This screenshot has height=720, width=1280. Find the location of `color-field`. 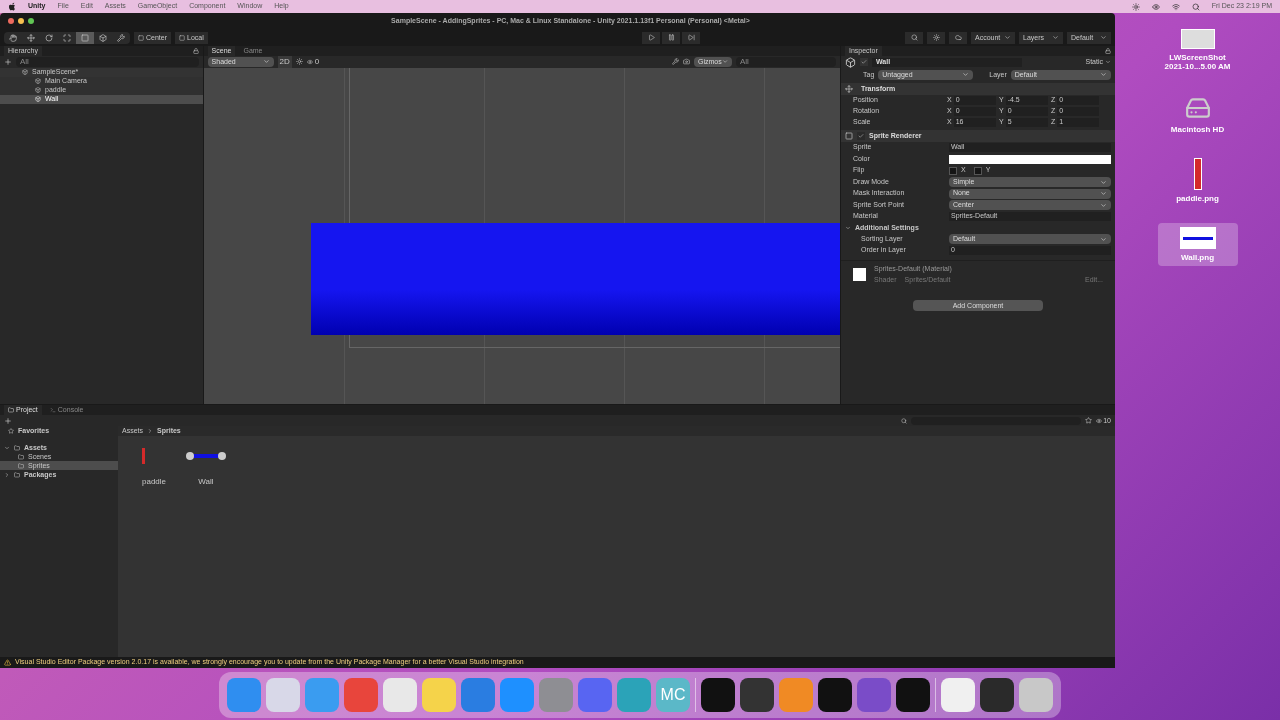

color-field is located at coordinates (1030, 159).